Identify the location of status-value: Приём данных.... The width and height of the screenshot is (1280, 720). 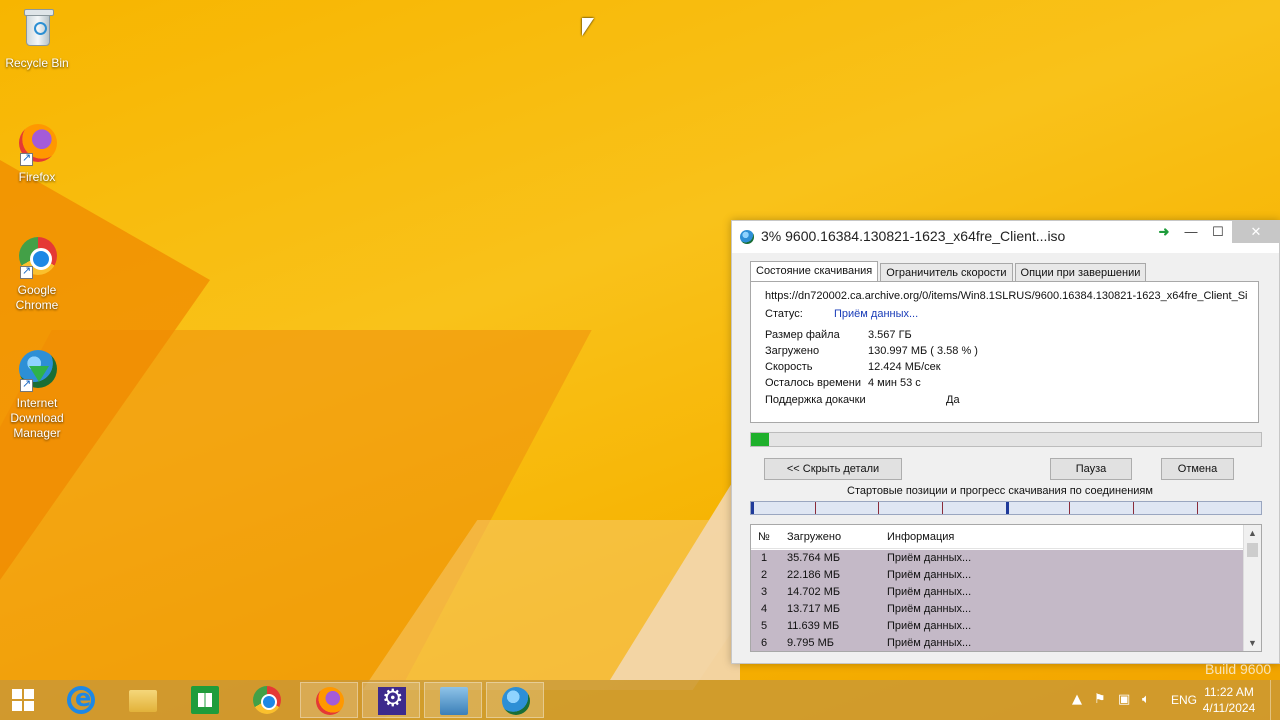
(876, 314).